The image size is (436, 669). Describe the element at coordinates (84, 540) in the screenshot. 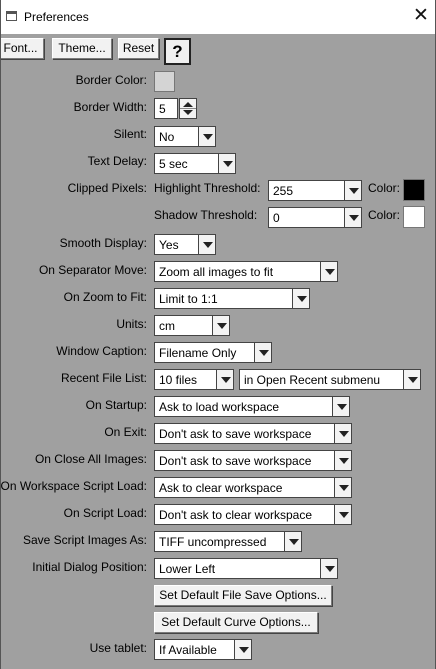

I see `save-script-images-label: Save Script Images As:` at that location.